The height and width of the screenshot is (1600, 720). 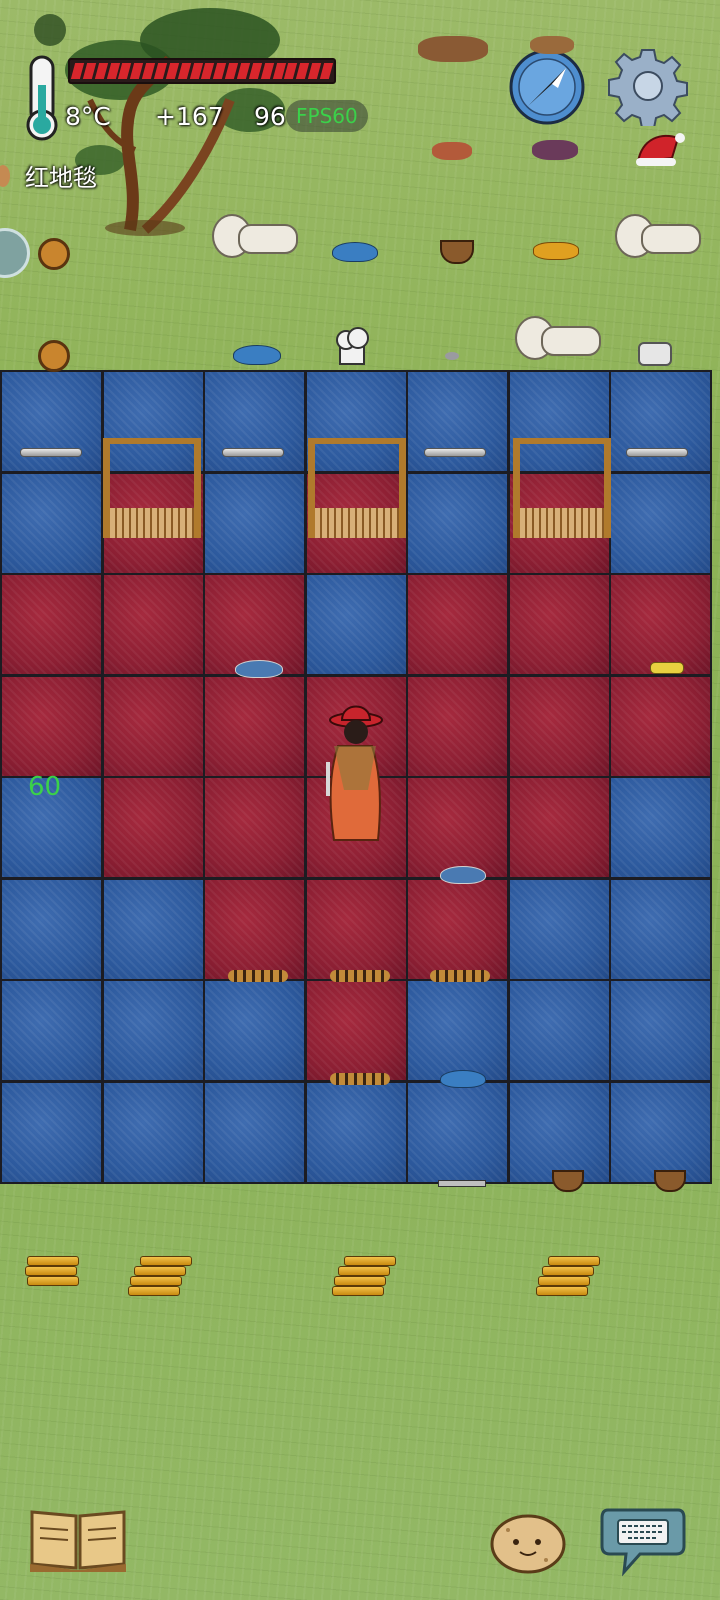 What do you see at coordinates (202, 71) in the screenshot?
I see `health-bar` at bounding box center [202, 71].